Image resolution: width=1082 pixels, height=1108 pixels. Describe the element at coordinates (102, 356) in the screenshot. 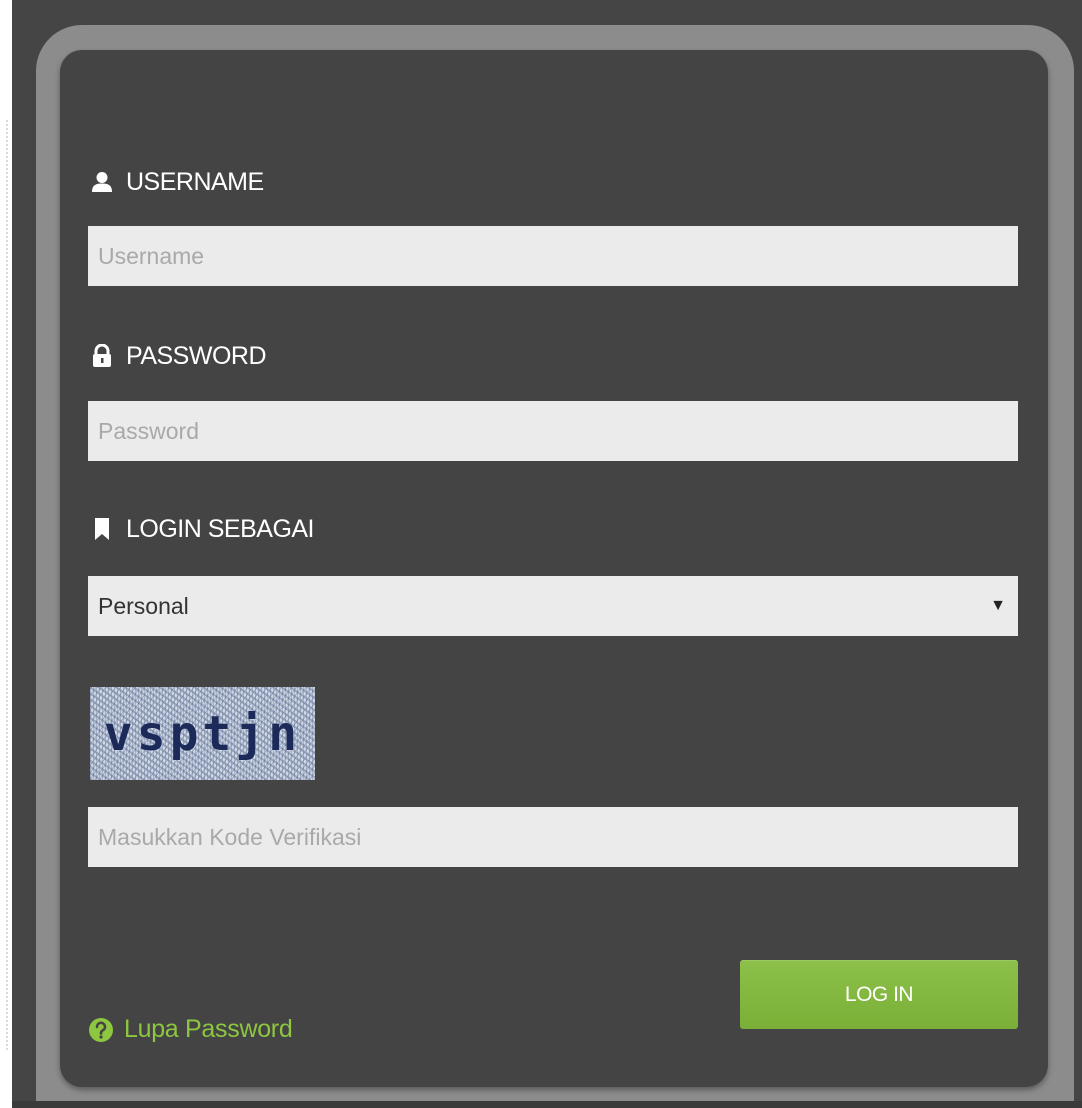

I see `lock-icon` at that location.